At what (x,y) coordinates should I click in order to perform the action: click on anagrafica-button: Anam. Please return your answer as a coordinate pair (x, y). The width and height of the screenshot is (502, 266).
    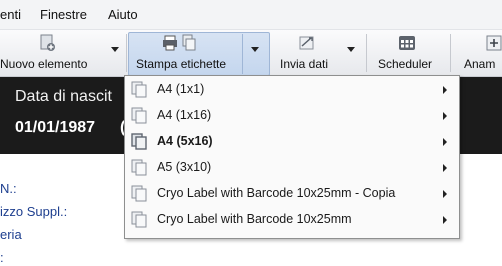
    Looking at the image, I should click on (477, 53).